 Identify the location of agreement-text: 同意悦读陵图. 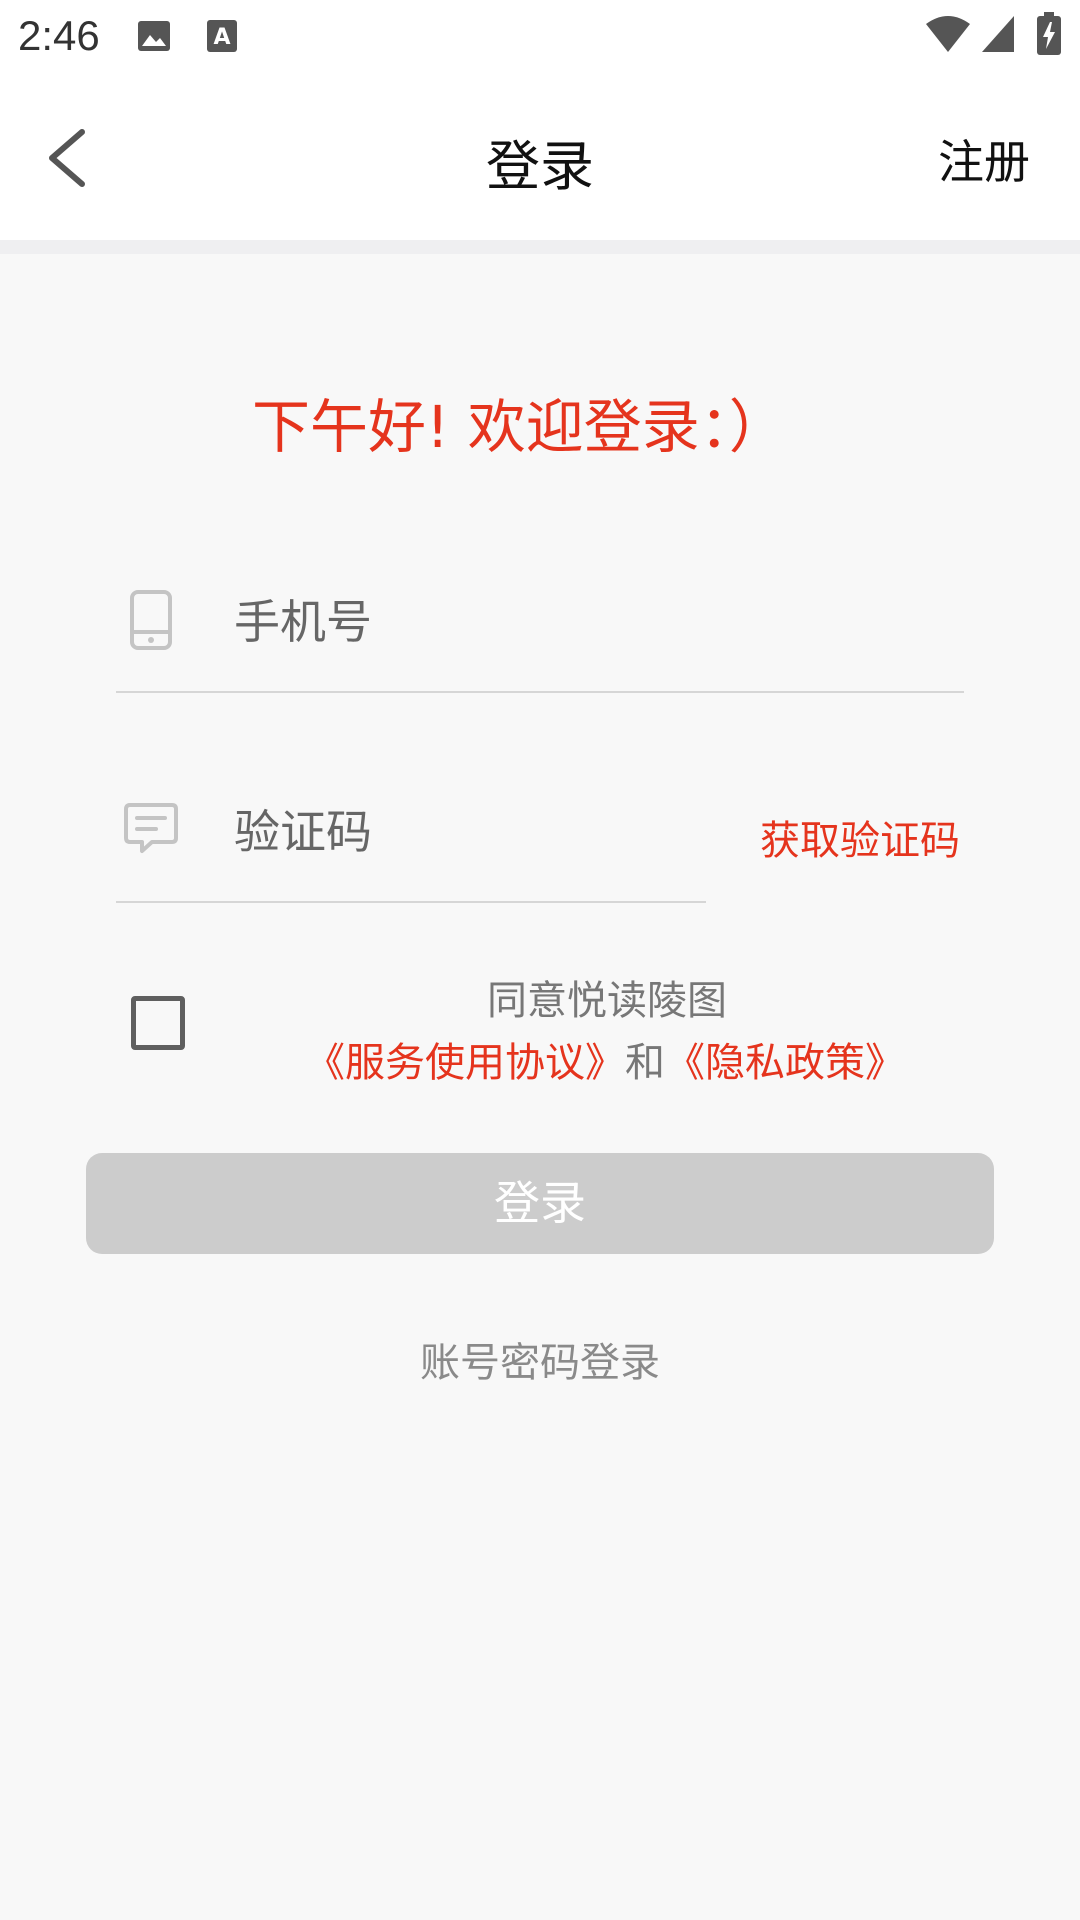
(607, 1001).